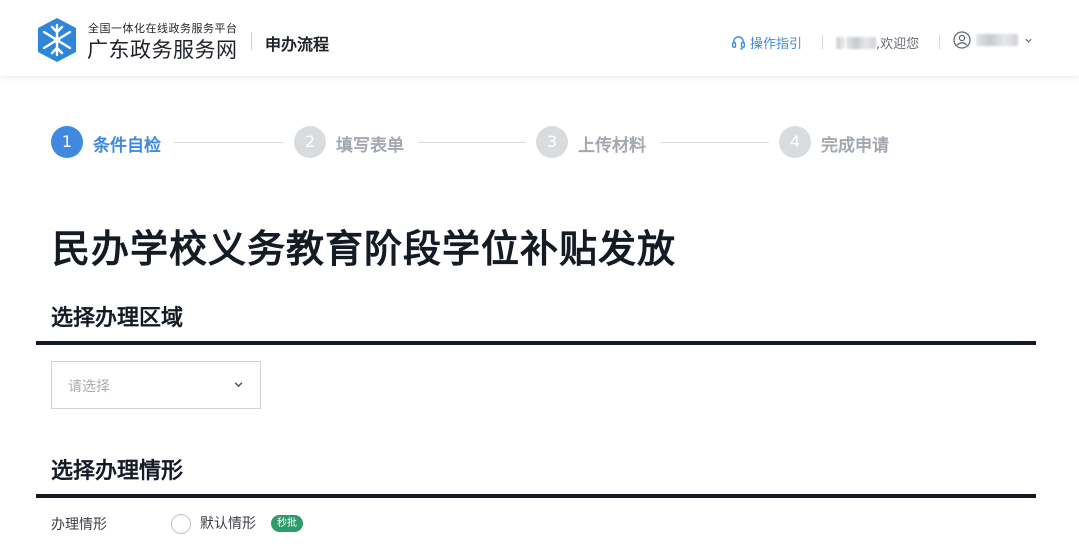  Describe the element at coordinates (997, 40) in the screenshot. I see `redacted-account` at that location.